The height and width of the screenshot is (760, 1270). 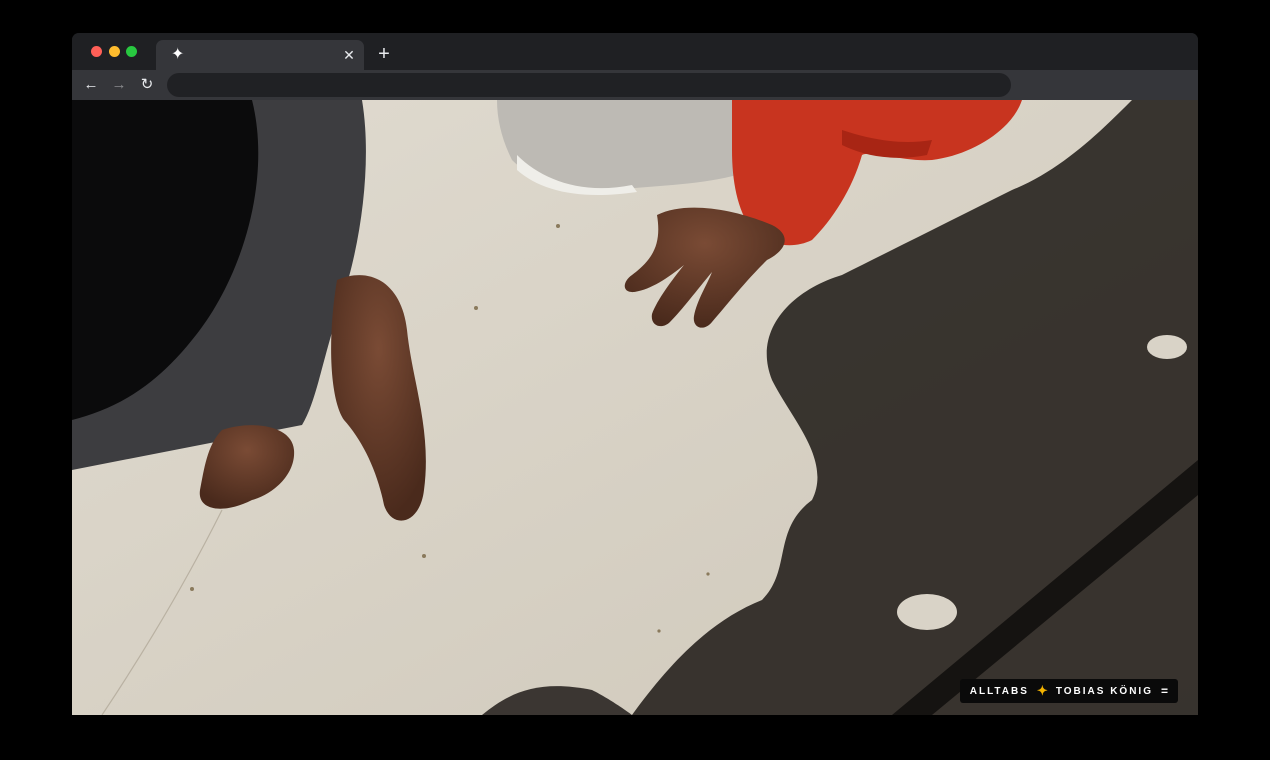 What do you see at coordinates (384, 54) in the screenshot?
I see `new-tab-button: +` at bounding box center [384, 54].